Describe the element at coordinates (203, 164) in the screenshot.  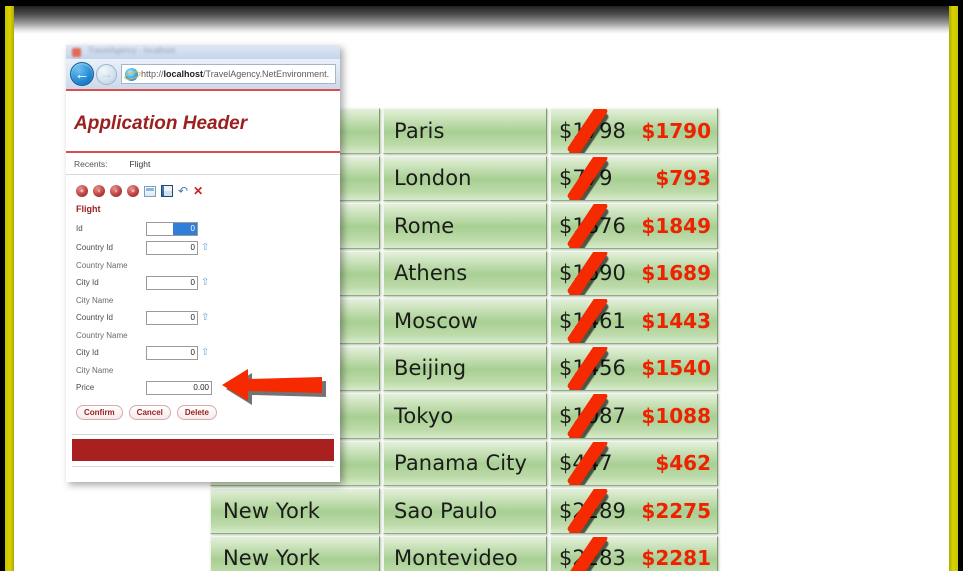
I see `recents-bar: Recents: Flight` at that location.